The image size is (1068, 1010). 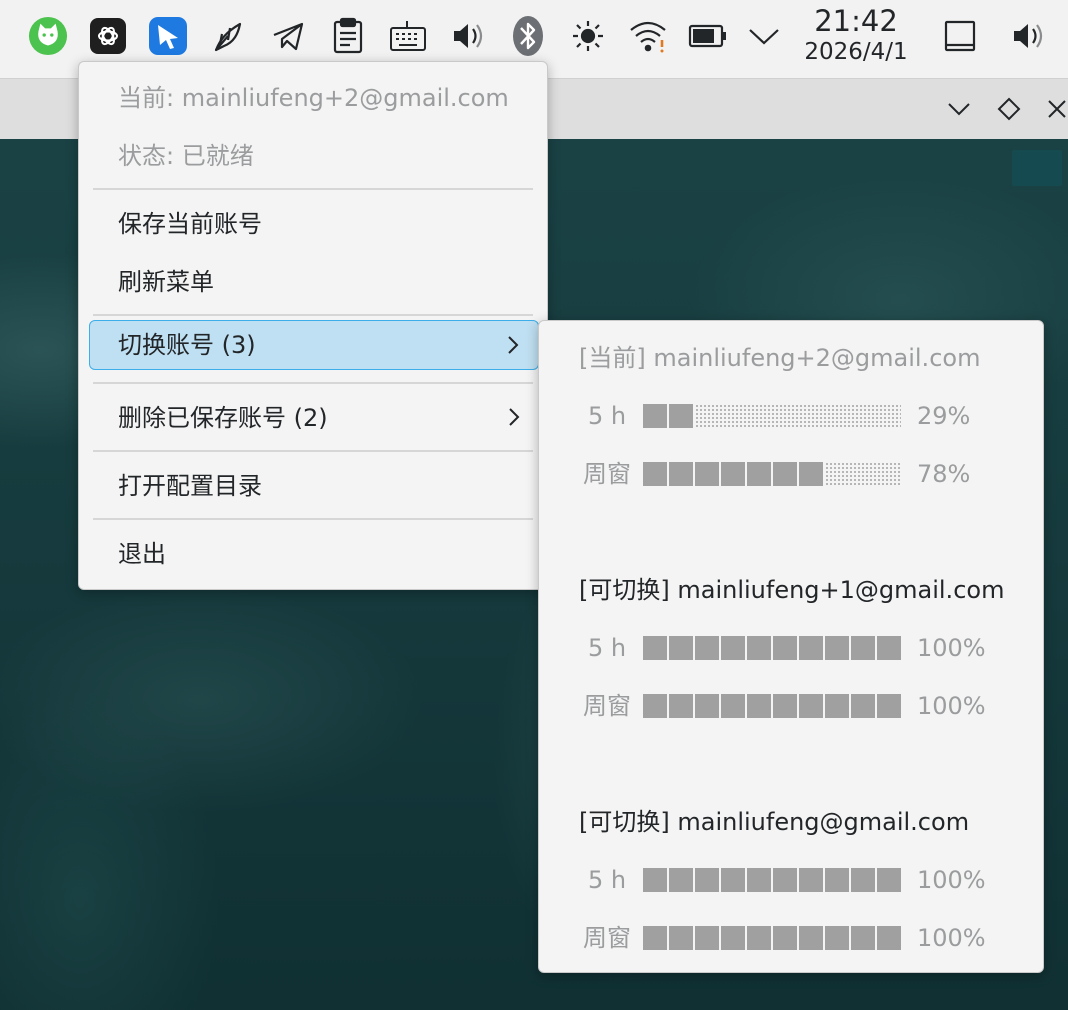 I want to click on blue-app-icon, so click(x=168, y=36).